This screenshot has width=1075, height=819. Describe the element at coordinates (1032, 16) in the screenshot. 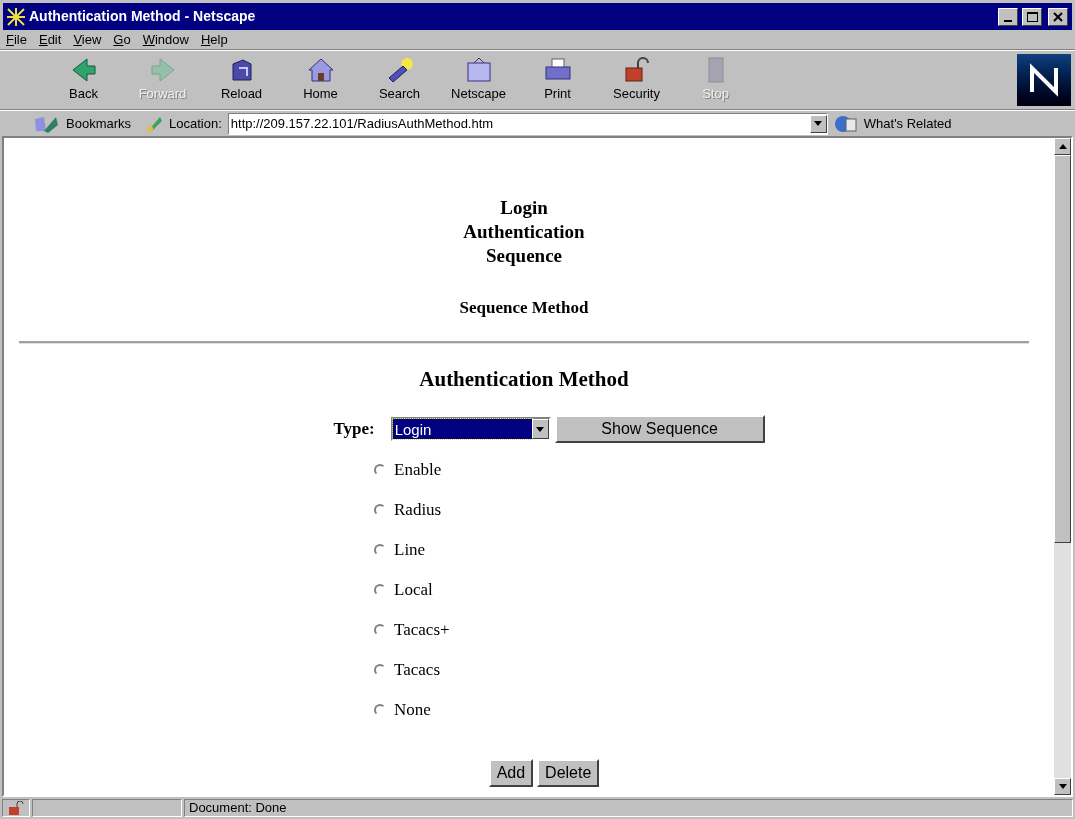

I see `maximize-button` at that location.